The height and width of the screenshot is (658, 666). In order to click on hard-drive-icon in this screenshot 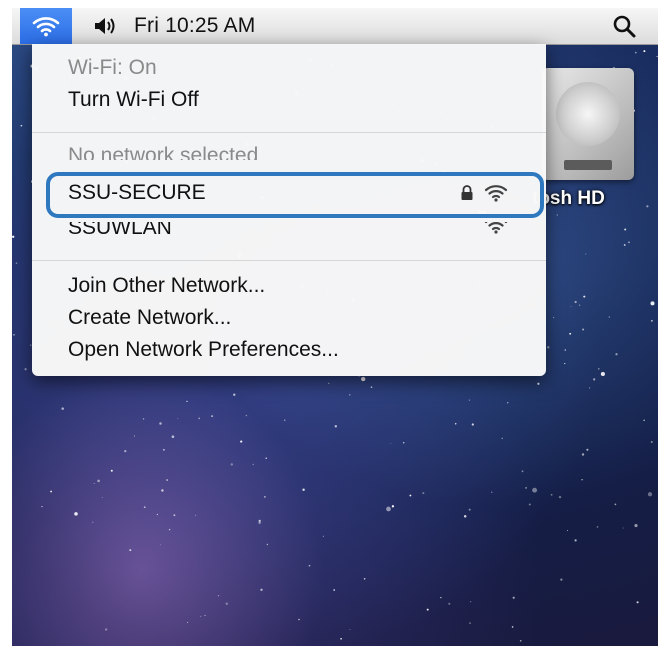, I will do `click(588, 124)`.